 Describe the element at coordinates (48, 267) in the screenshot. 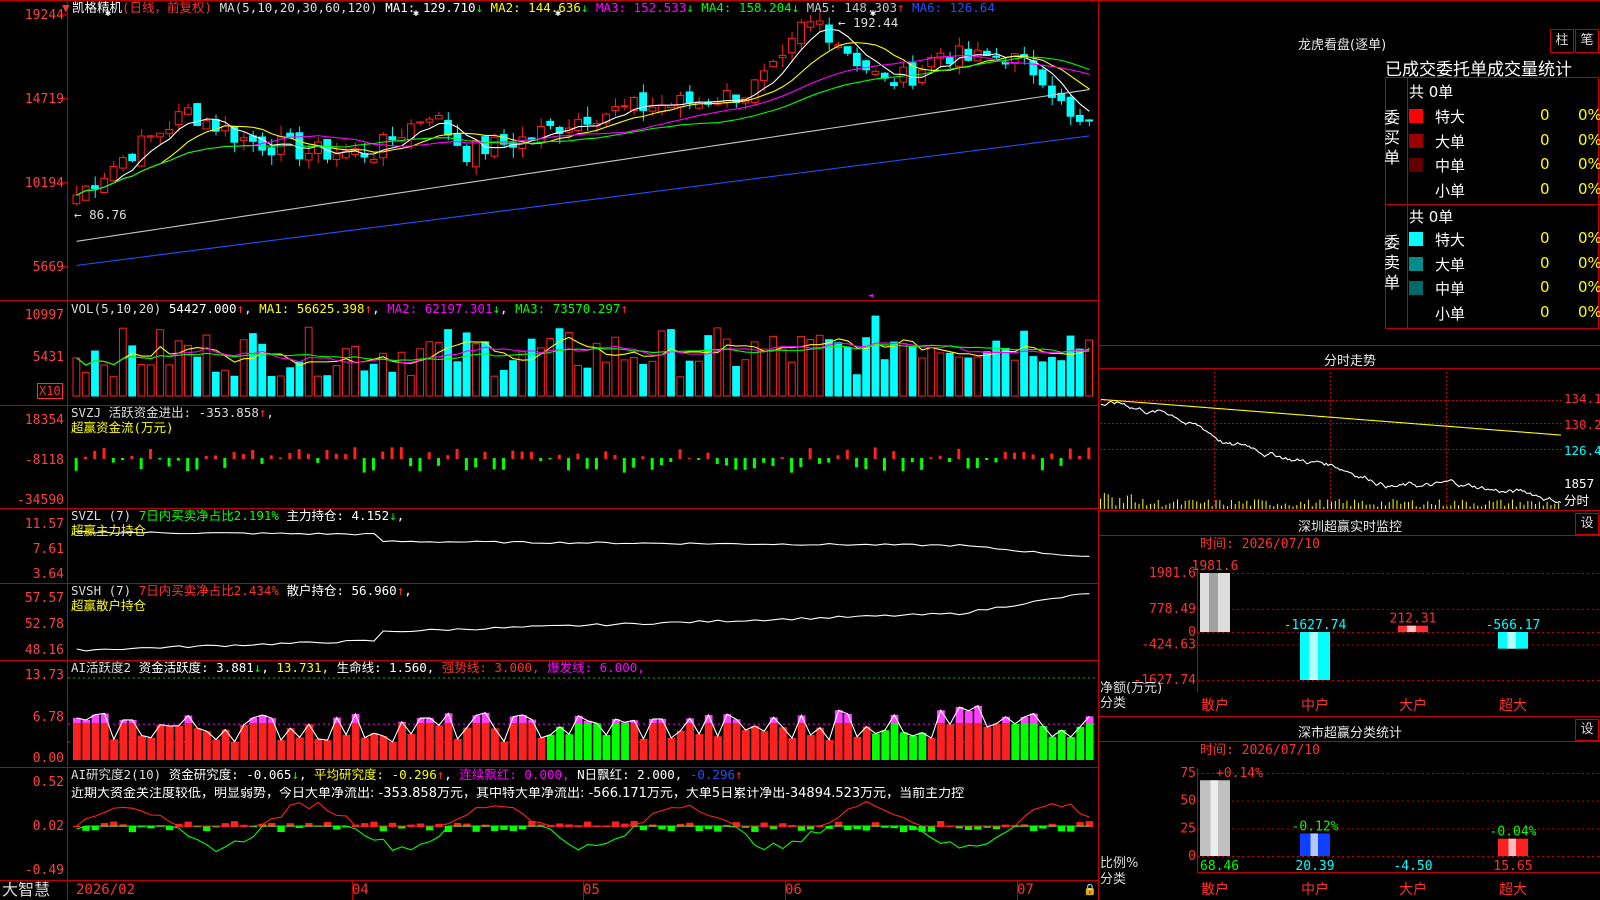

I see `price-label: 5669` at that location.